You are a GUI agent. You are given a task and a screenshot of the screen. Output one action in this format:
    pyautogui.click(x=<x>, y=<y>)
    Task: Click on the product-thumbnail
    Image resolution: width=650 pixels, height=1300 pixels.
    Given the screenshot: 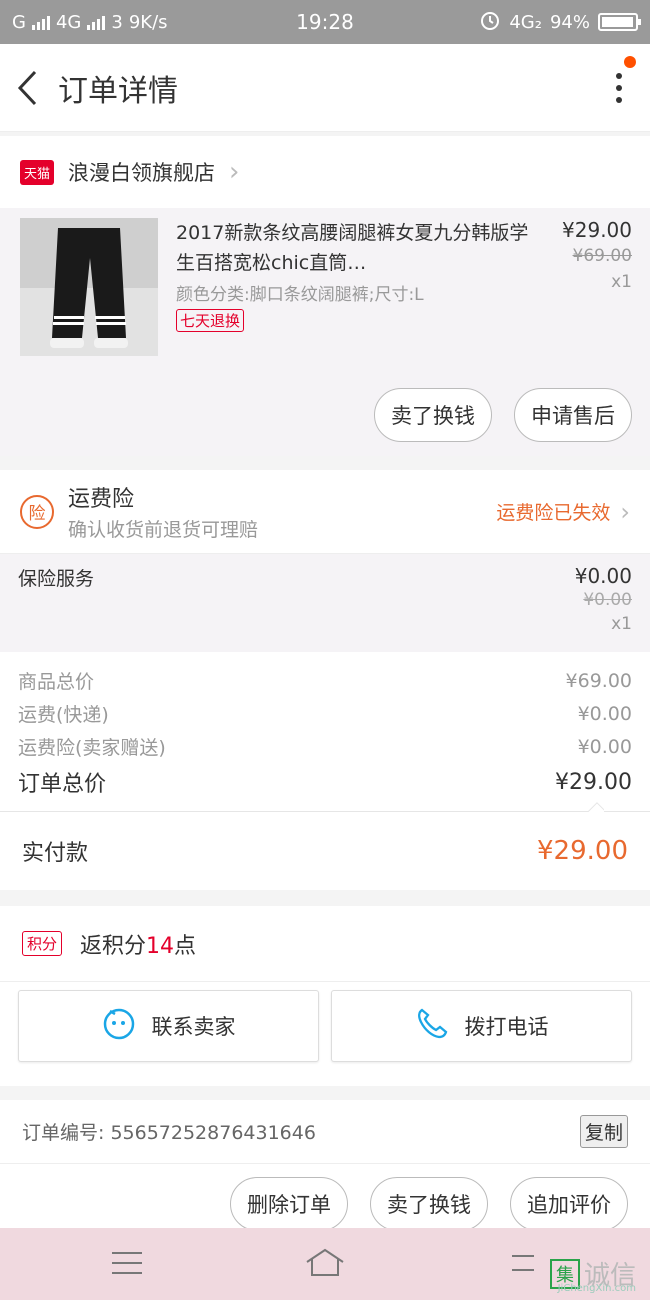 What is the action you would take?
    pyautogui.click(x=89, y=287)
    